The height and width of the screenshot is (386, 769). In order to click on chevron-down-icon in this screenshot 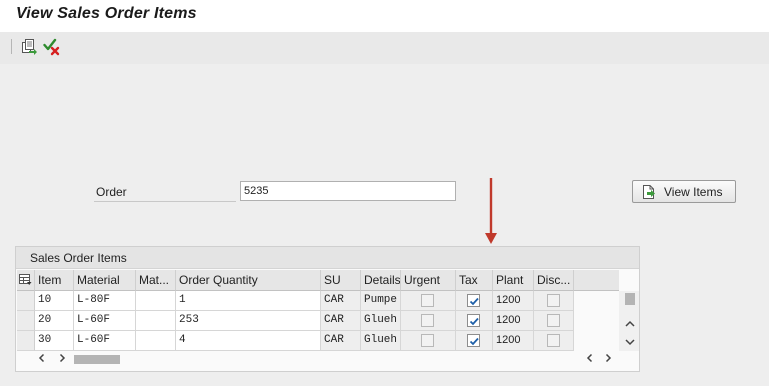, I will do `click(630, 342)`.